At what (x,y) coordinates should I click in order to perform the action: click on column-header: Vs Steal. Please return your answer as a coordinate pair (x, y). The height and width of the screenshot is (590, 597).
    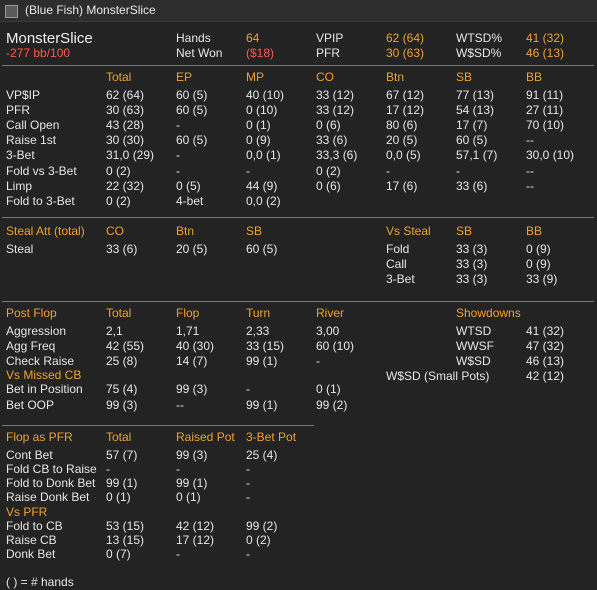
    Looking at the image, I should click on (408, 231).